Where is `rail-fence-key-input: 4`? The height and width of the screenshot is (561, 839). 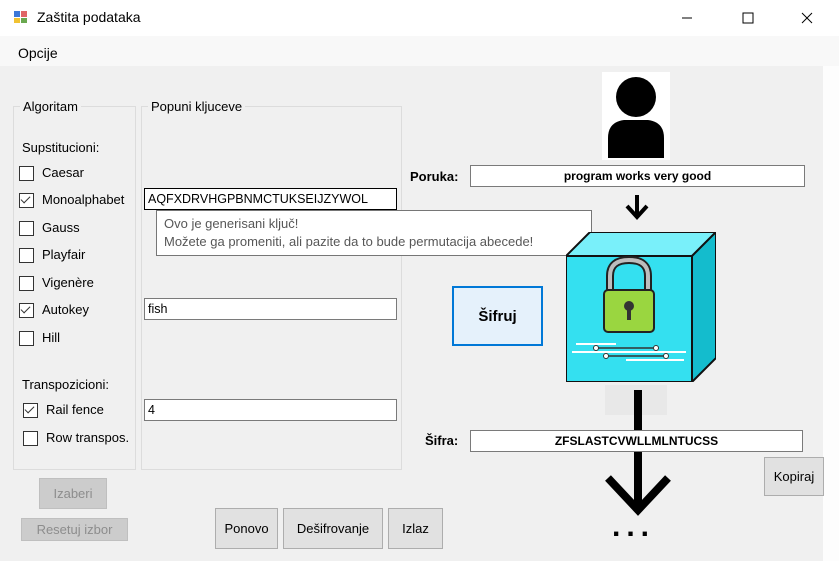 rail-fence-key-input: 4 is located at coordinates (270, 410).